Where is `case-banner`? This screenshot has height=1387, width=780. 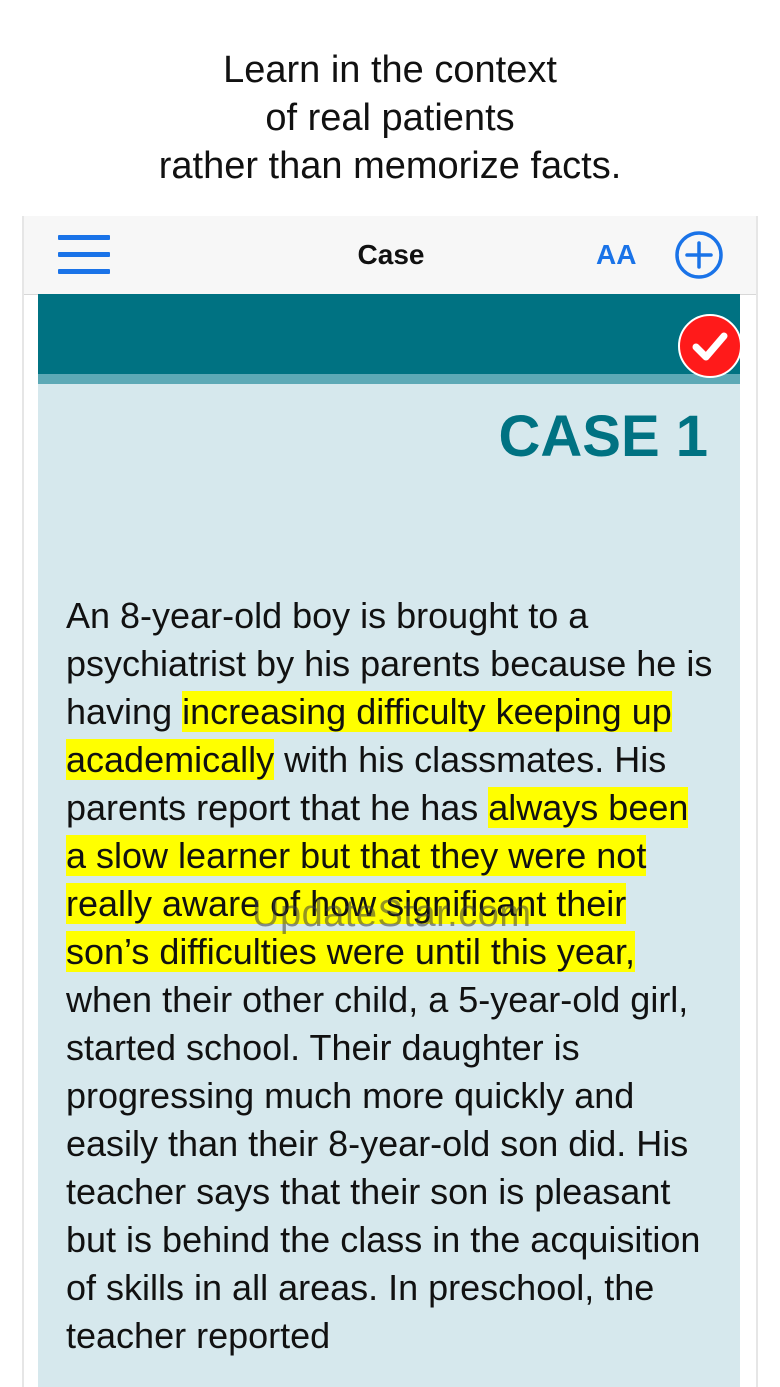 case-banner is located at coordinates (389, 334).